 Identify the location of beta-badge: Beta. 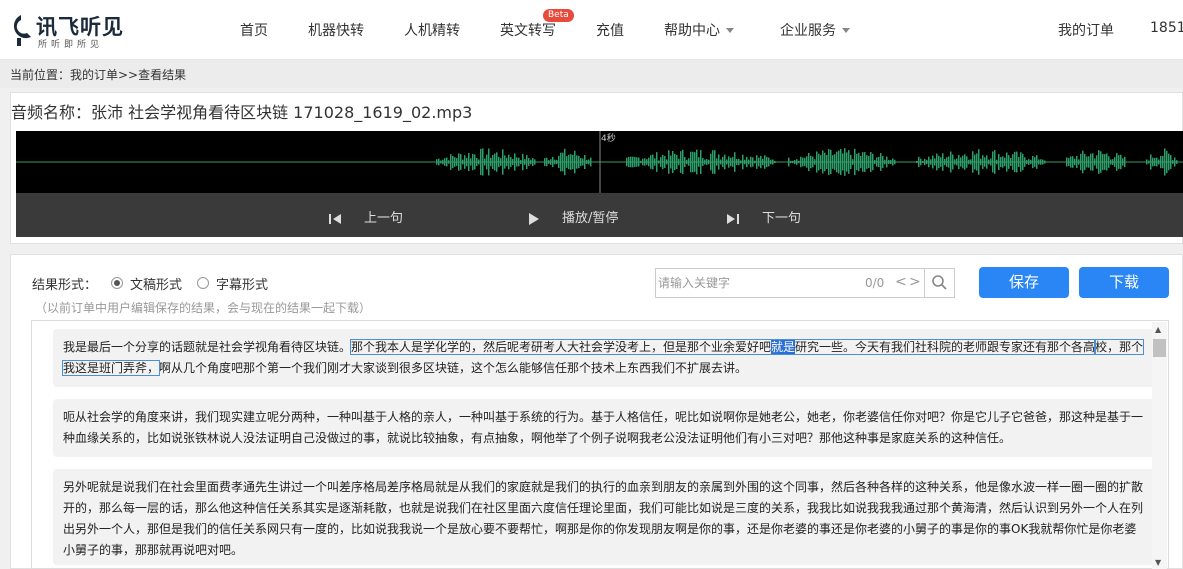
(558, 15).